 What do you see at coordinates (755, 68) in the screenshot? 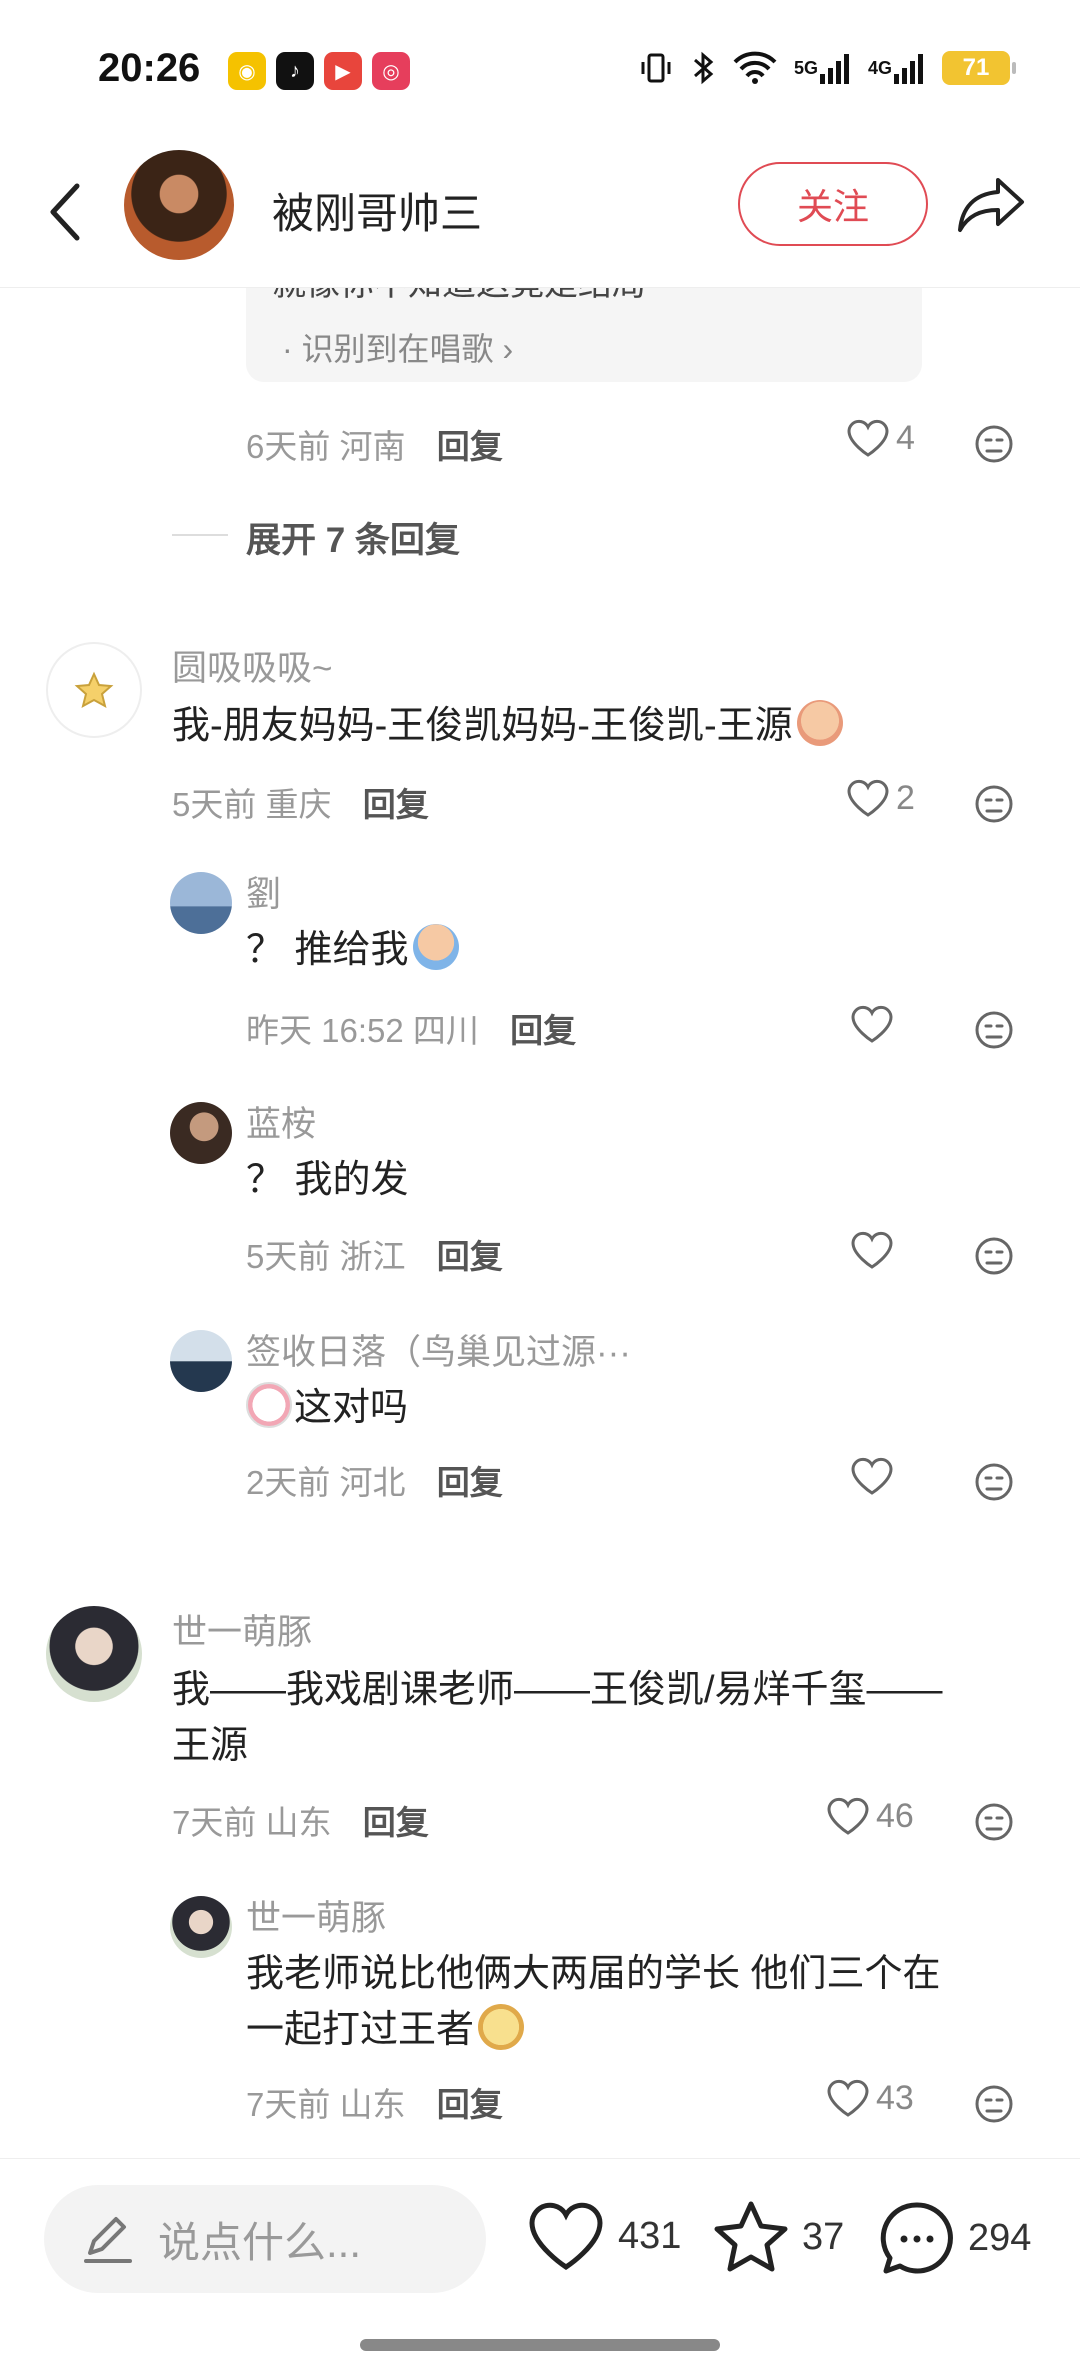
I see `wifi-icon` at bounding box center [755, 68].